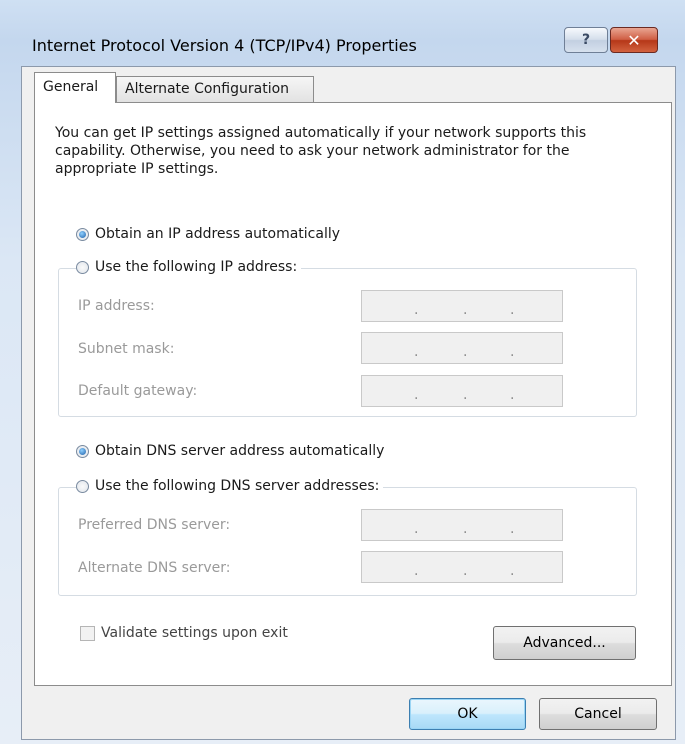 Image resolution: width=685 pixels, height=744 pixels. I want to click on ip-address-input: . . ., so click(462, 306).